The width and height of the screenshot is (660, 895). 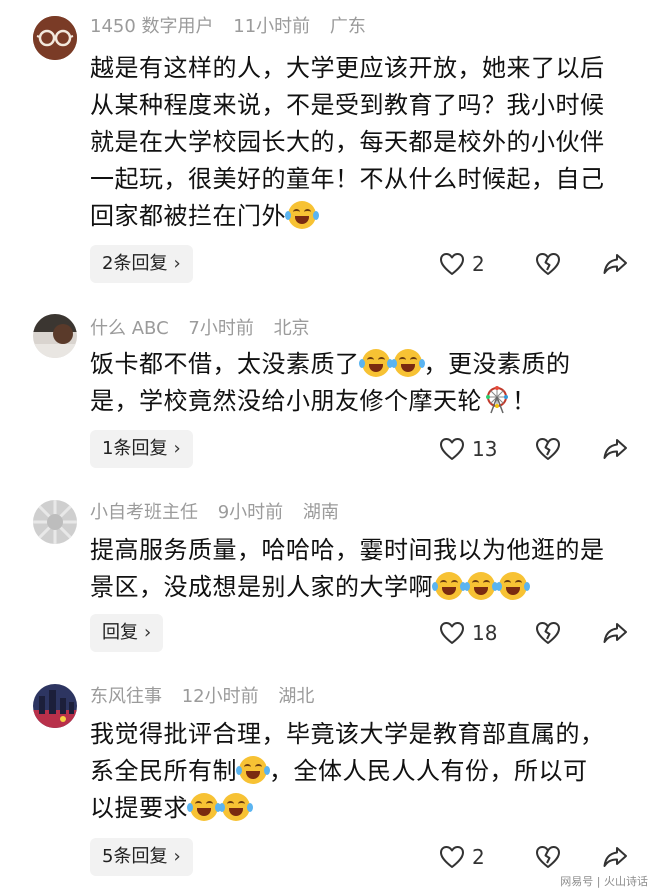 I want to click on comment-line: ，全体人民人人有份，所以可, so click(x=428, y=771).